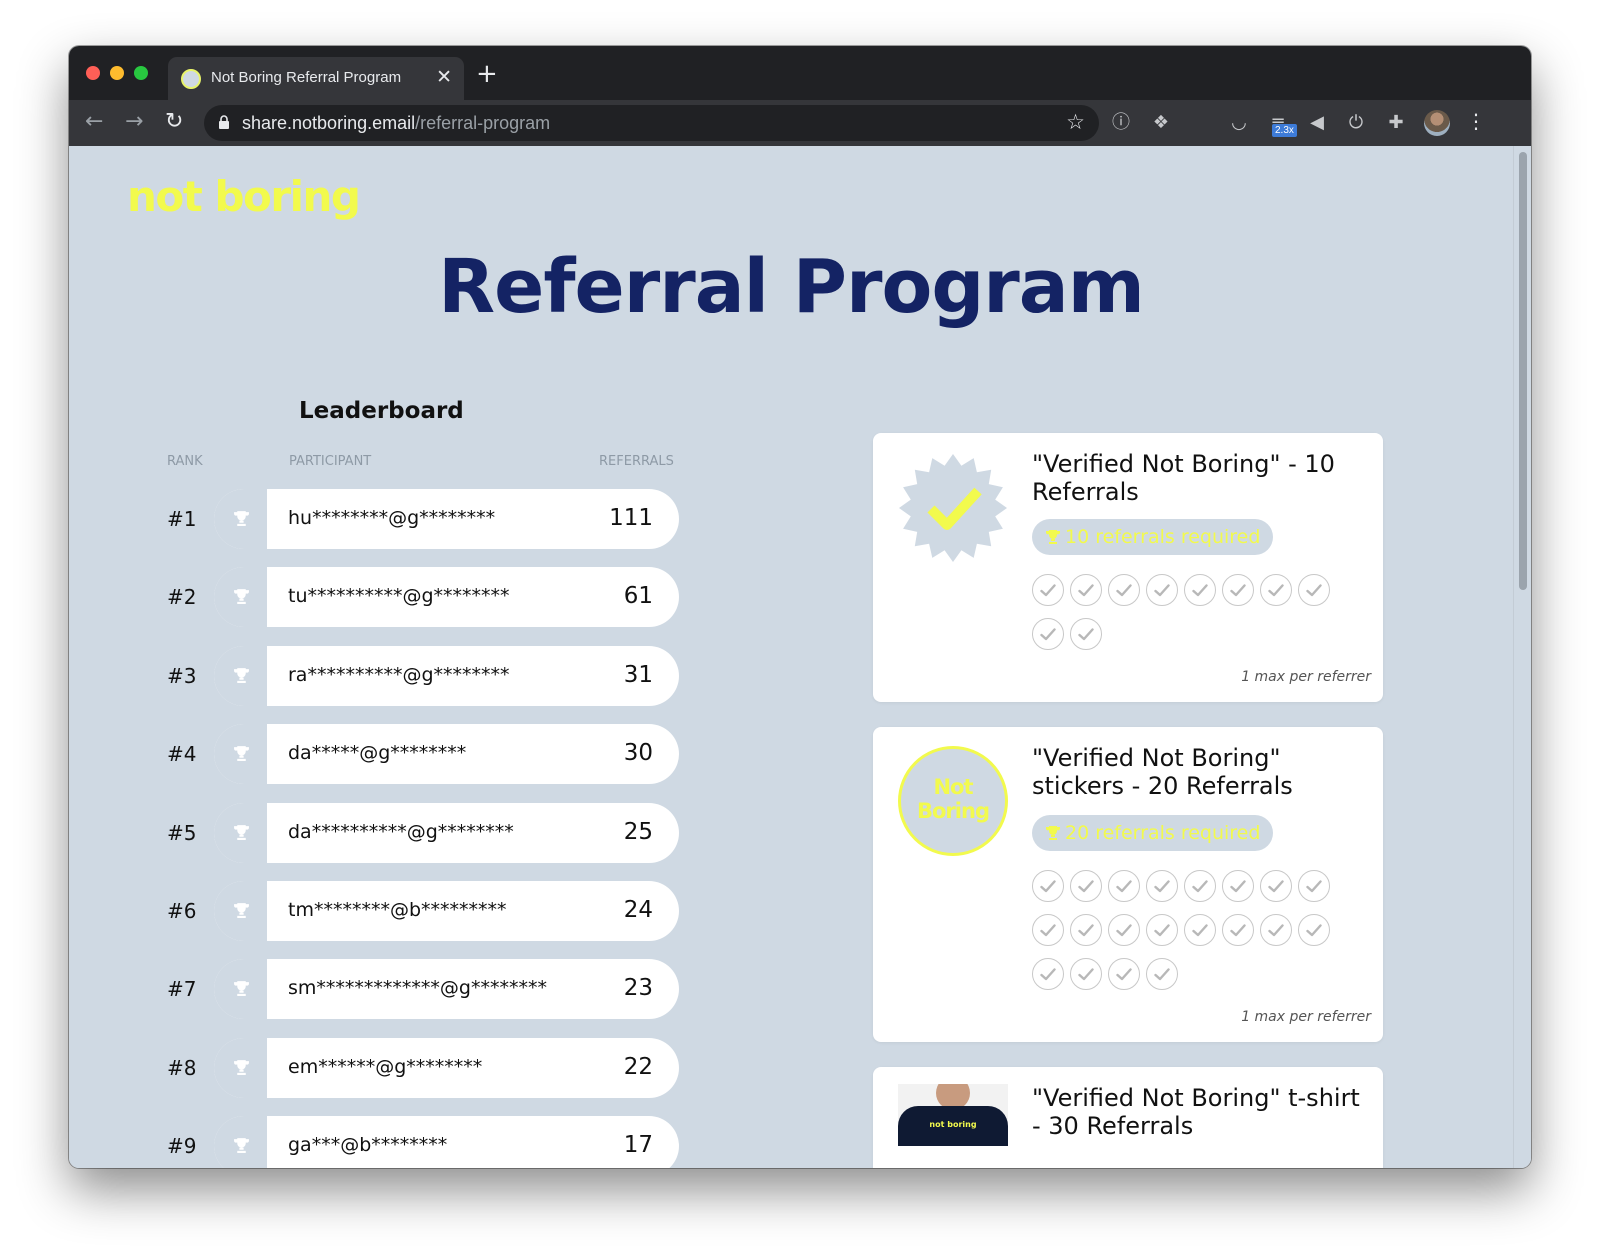 The image size is (1600, 1259). I want to click on url-path: /referral-program, so click(483, 123).